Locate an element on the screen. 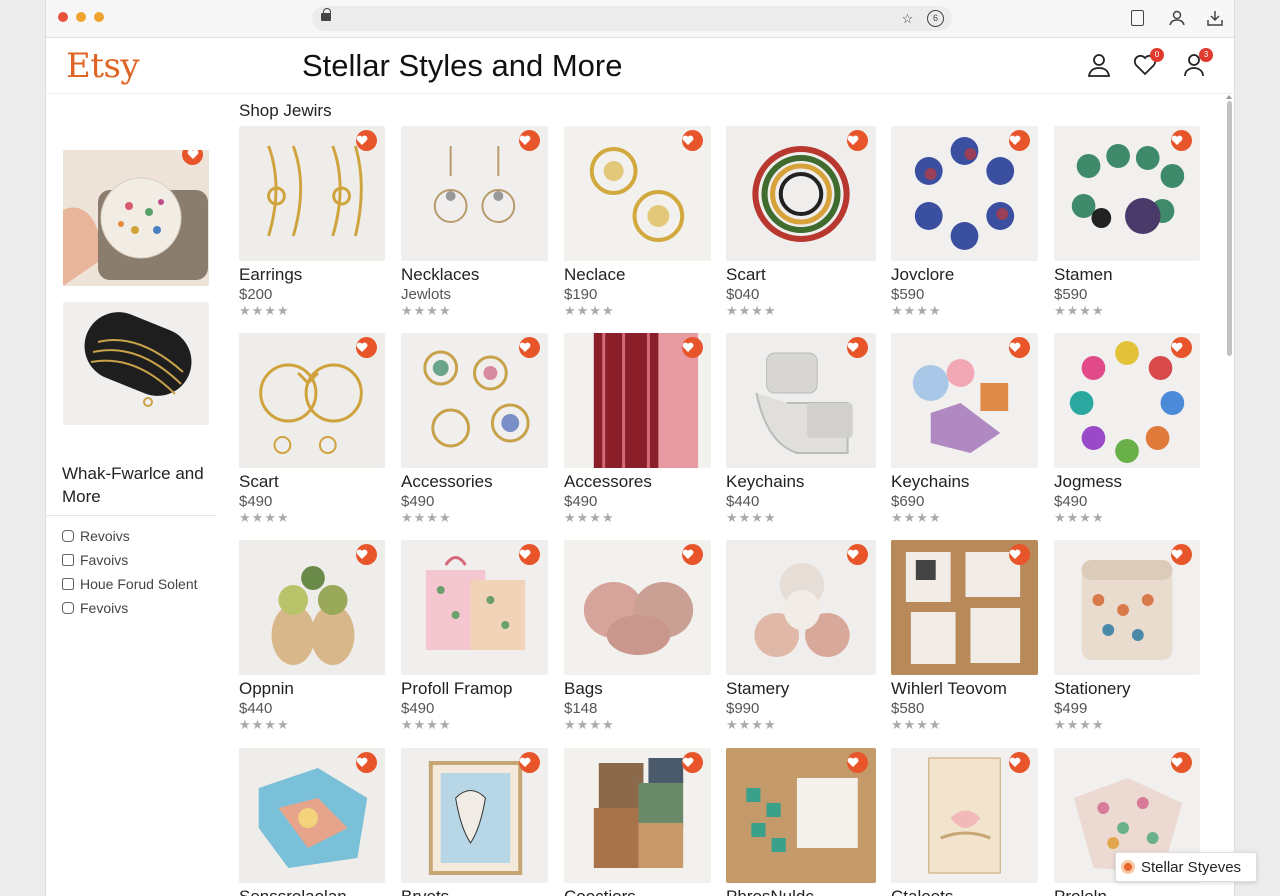 The height and width of the screenshot is (896, 1280). product-name: Earrings is located at coordinates (312, 275).